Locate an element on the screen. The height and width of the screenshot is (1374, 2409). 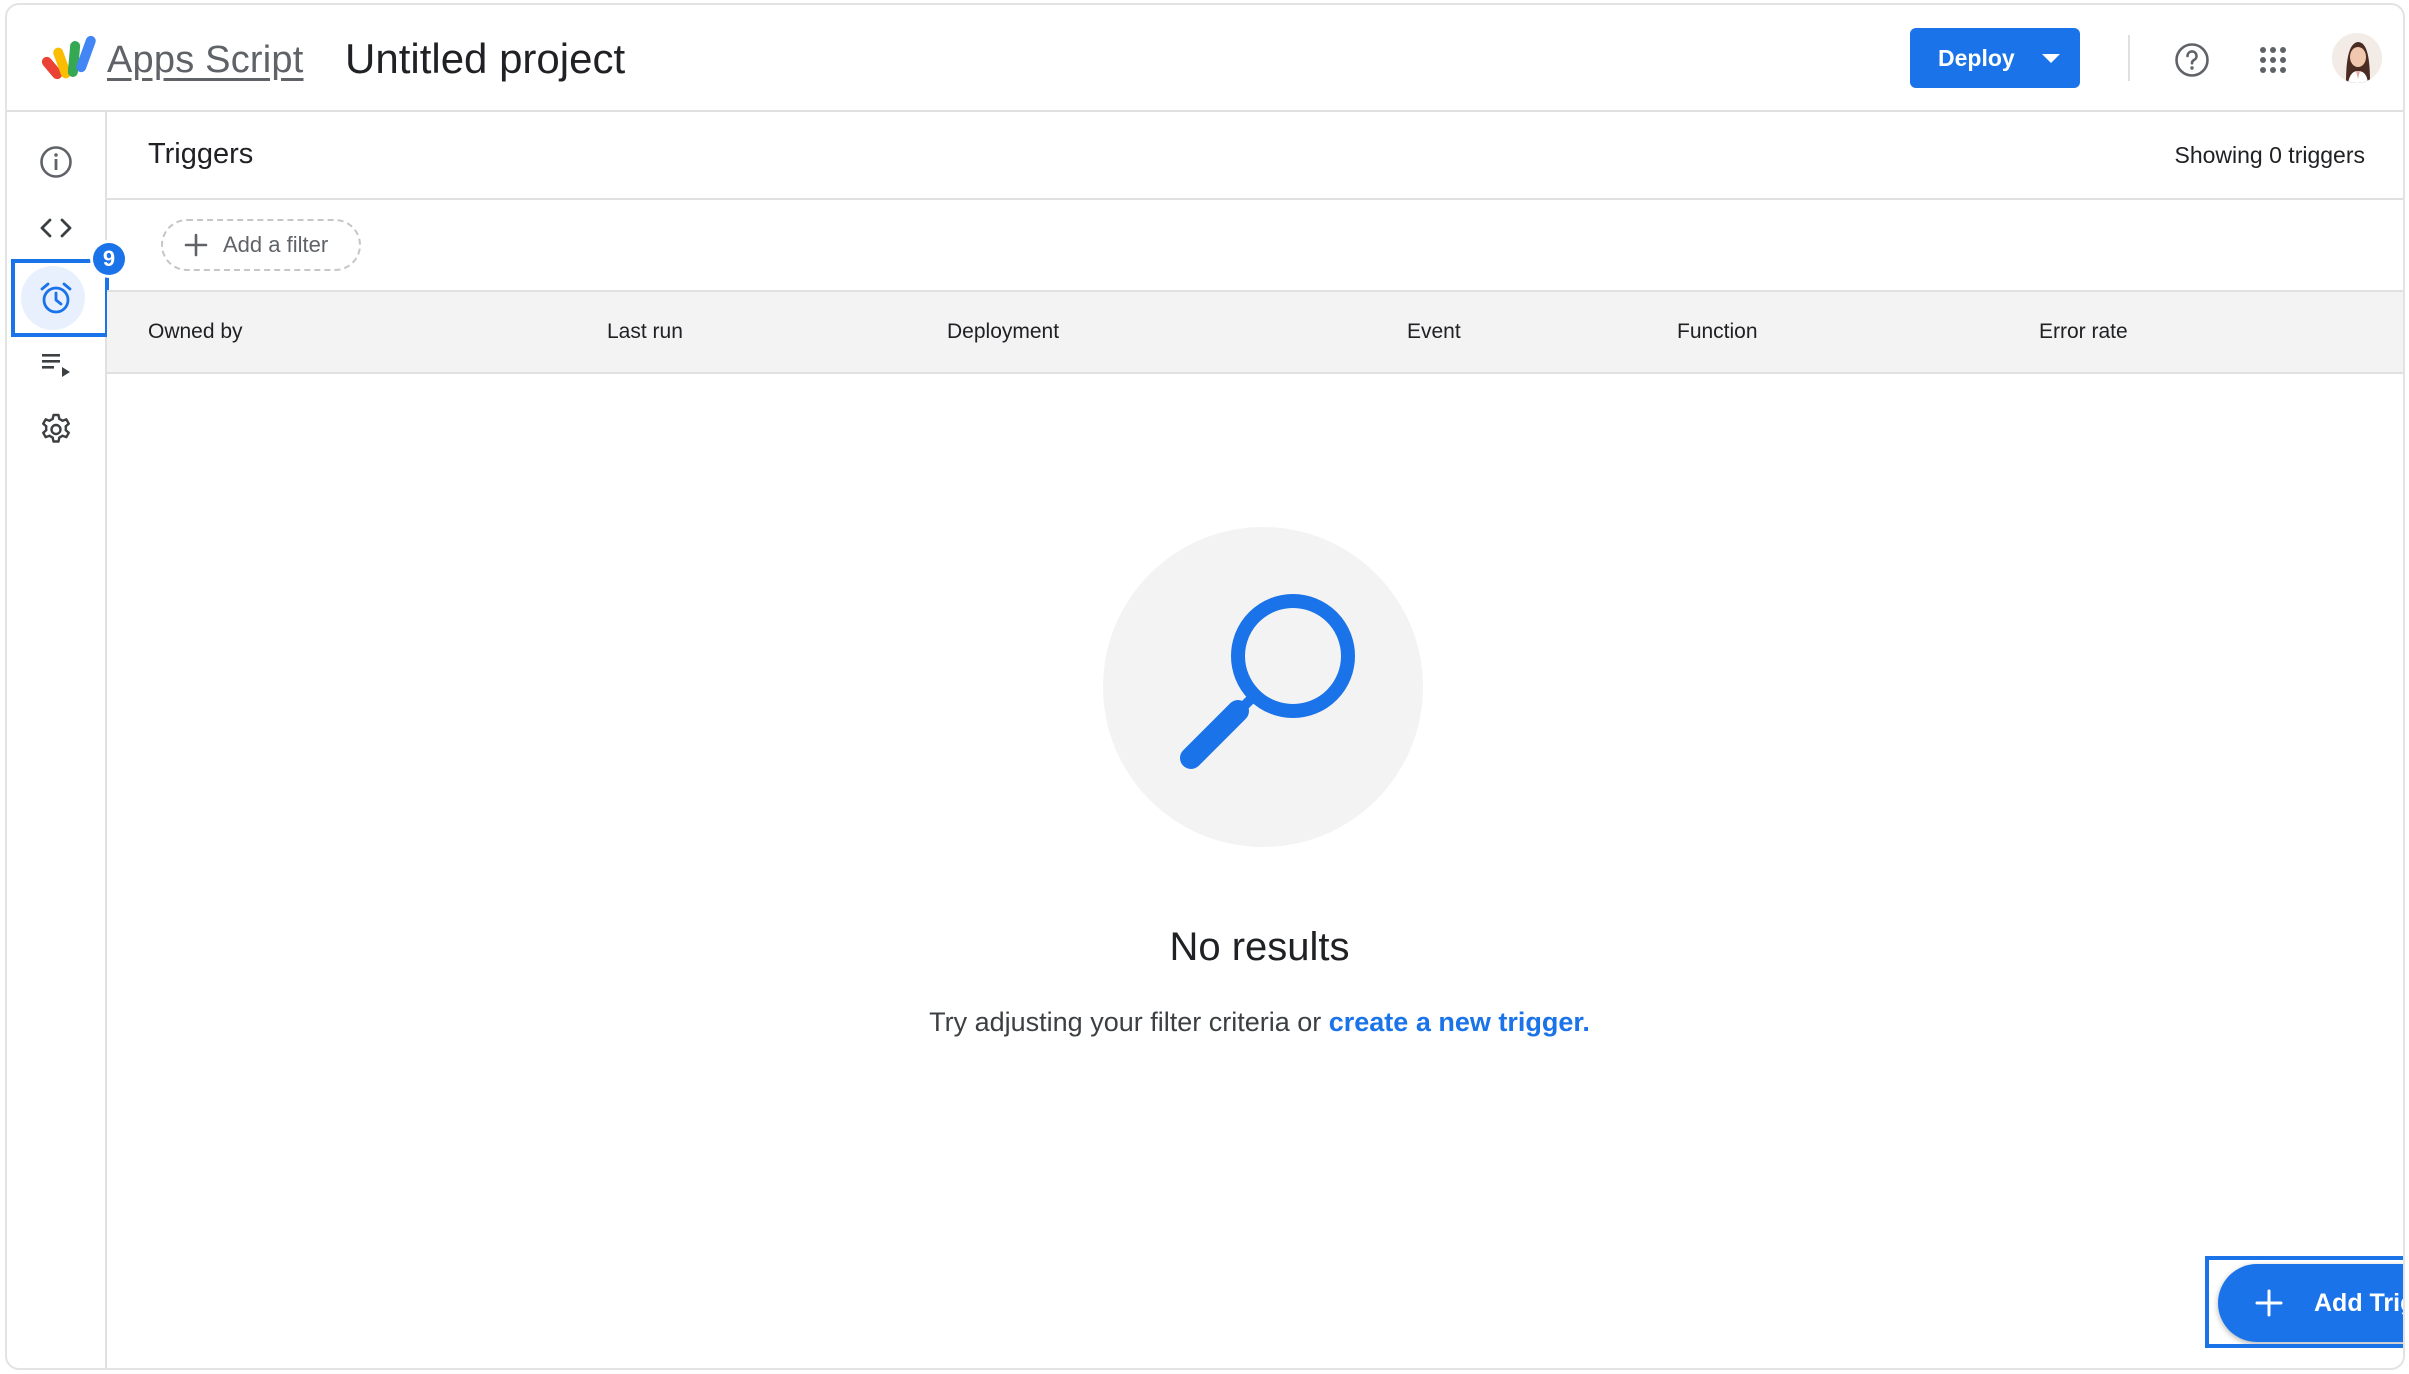
account-avatar is located at coordinates (2357, 58).